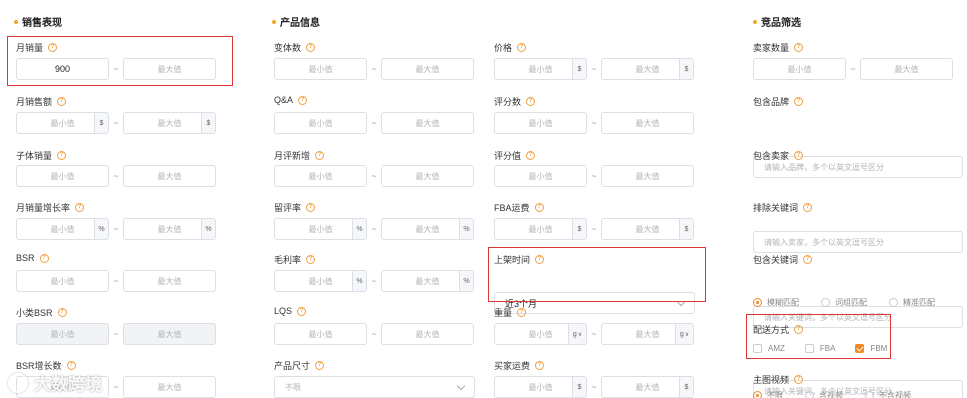 The height and width of the screenshot is (398, 967). I want to click on include-seller-input: 请输入卖家，多个以英文逗号区分, so click(858, 242).